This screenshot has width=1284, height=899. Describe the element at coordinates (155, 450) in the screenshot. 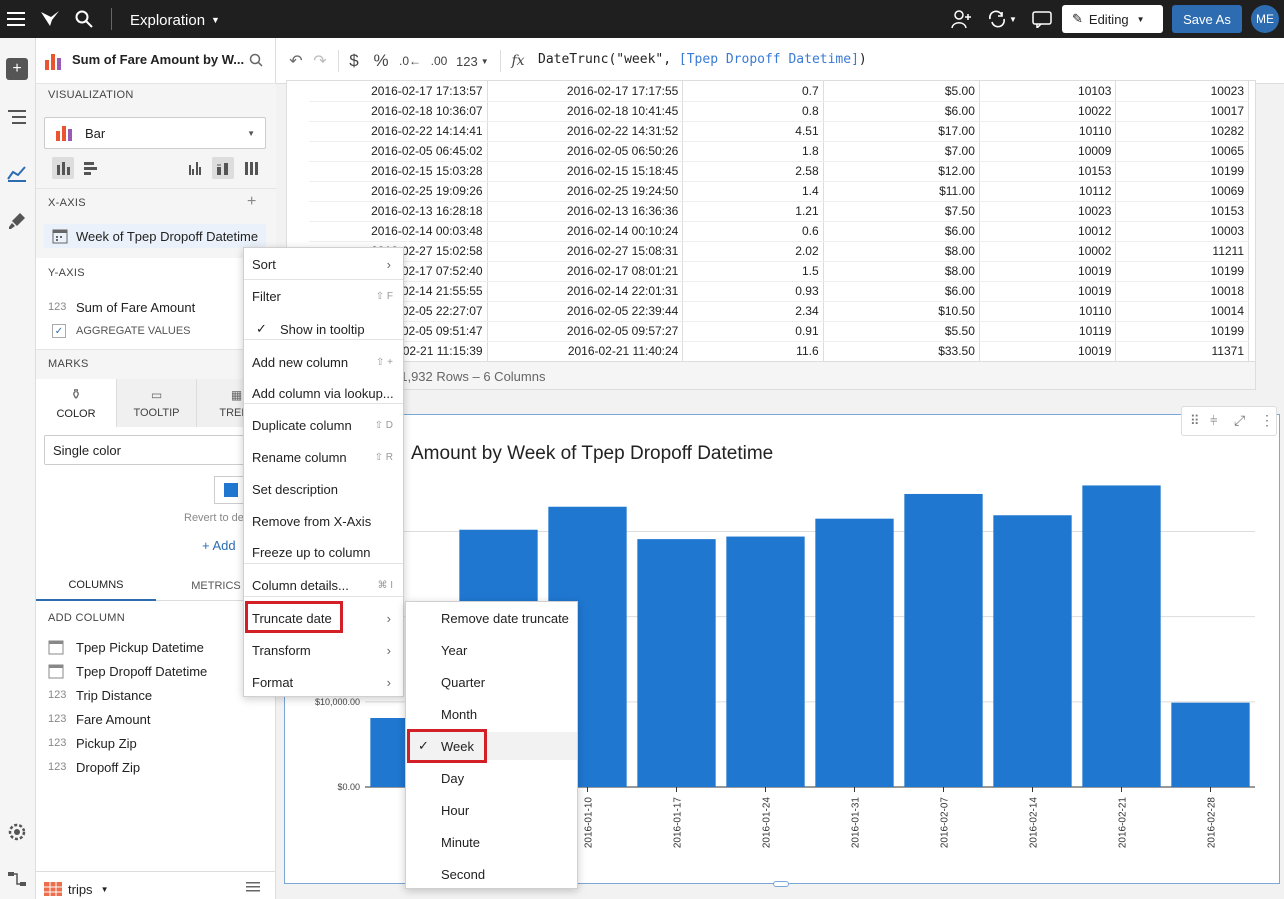

I see `color-mode-select: Single color` at that location.